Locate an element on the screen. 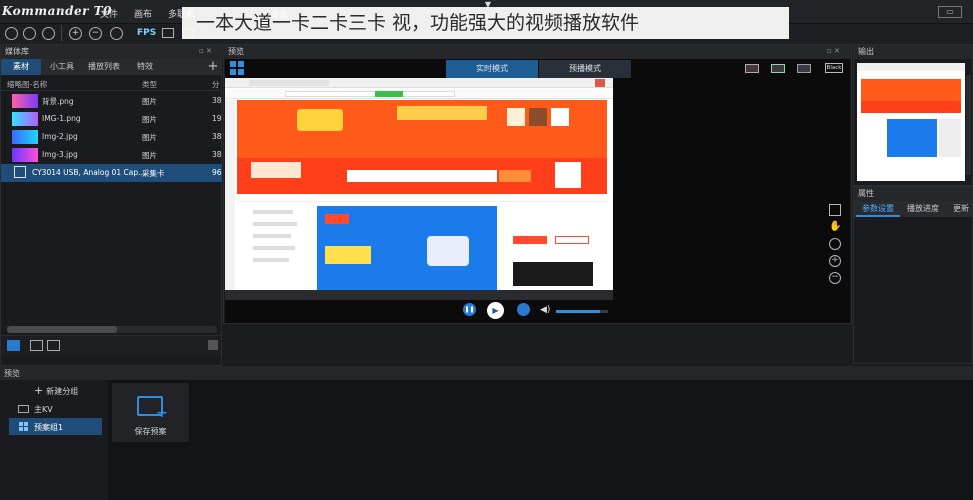 The height and width of the screenshot is (500, 973). zoom-in-icon: + is located at coordinates (835, 261).